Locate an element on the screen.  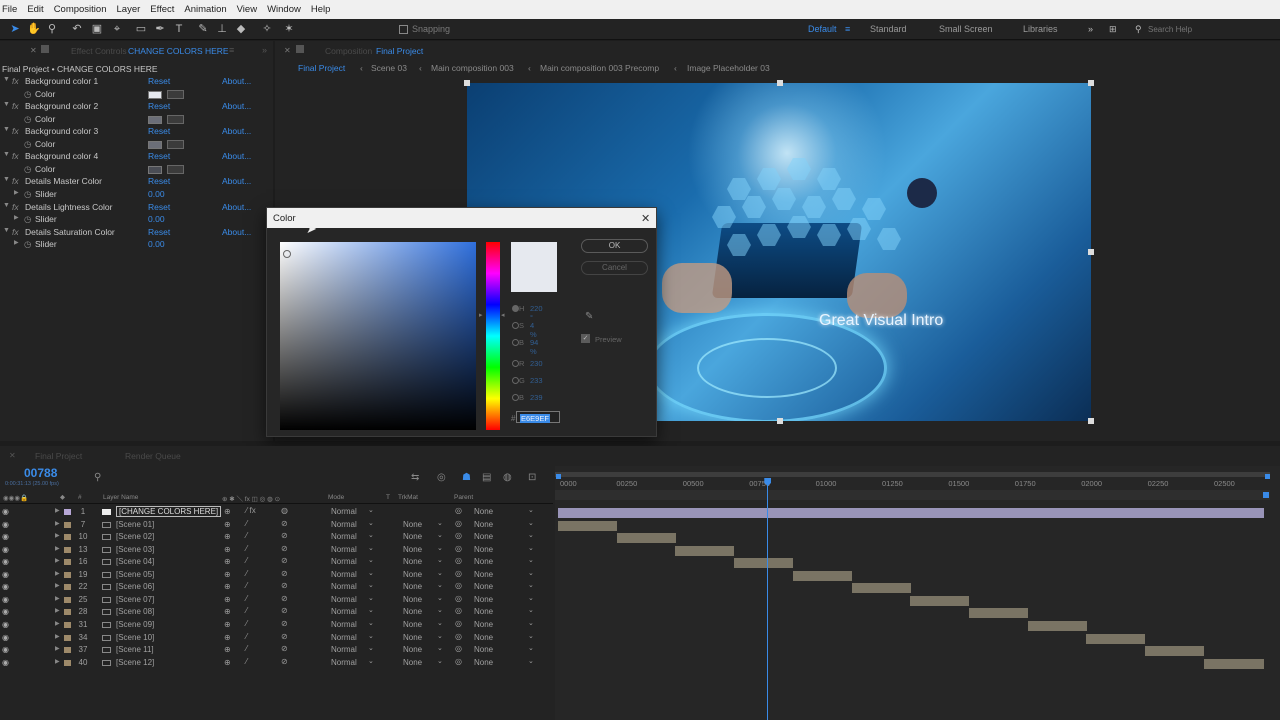
snapping-checkbox is located at coordinates (403, 29).